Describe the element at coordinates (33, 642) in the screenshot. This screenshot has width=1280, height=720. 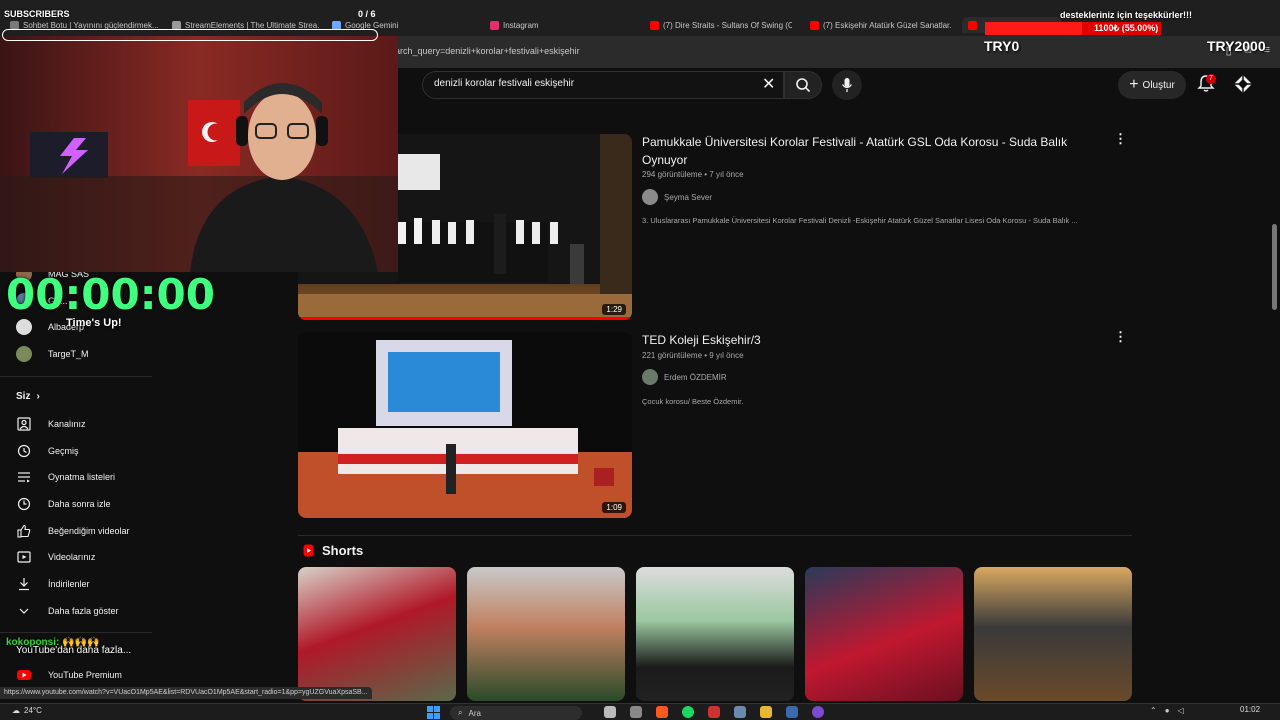
I see `chat-username: kokoponsi:` at that location.